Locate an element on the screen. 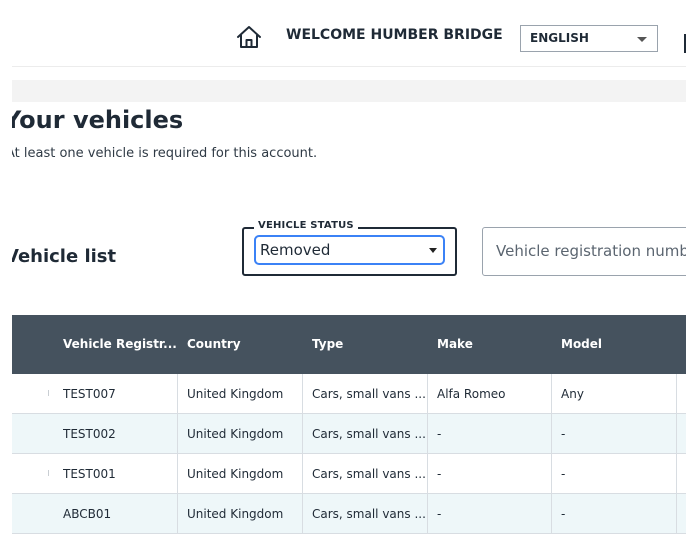 The height and width of the screenshot is (534, 686). column-header-type: Type is located at coordinates (327, 344).